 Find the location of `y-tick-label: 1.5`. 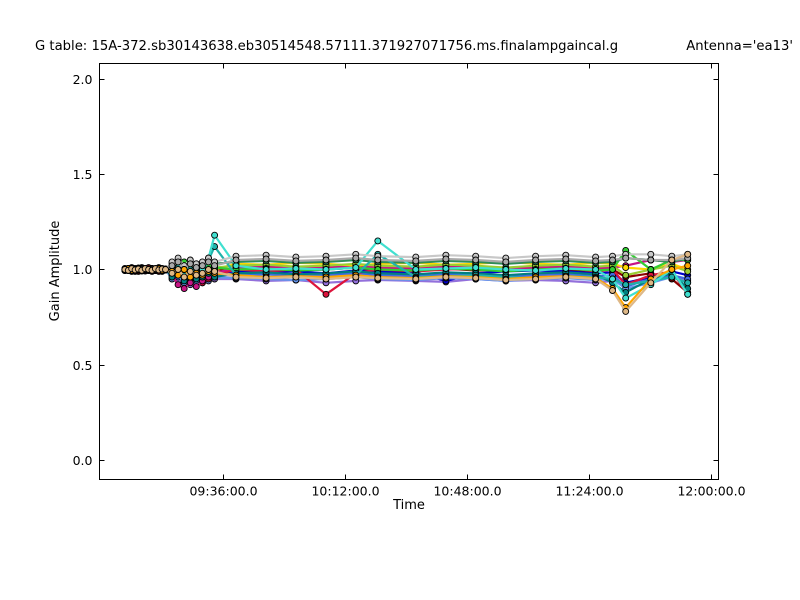

y-tick-label: 1.5 is located at coordinates (83, 174).